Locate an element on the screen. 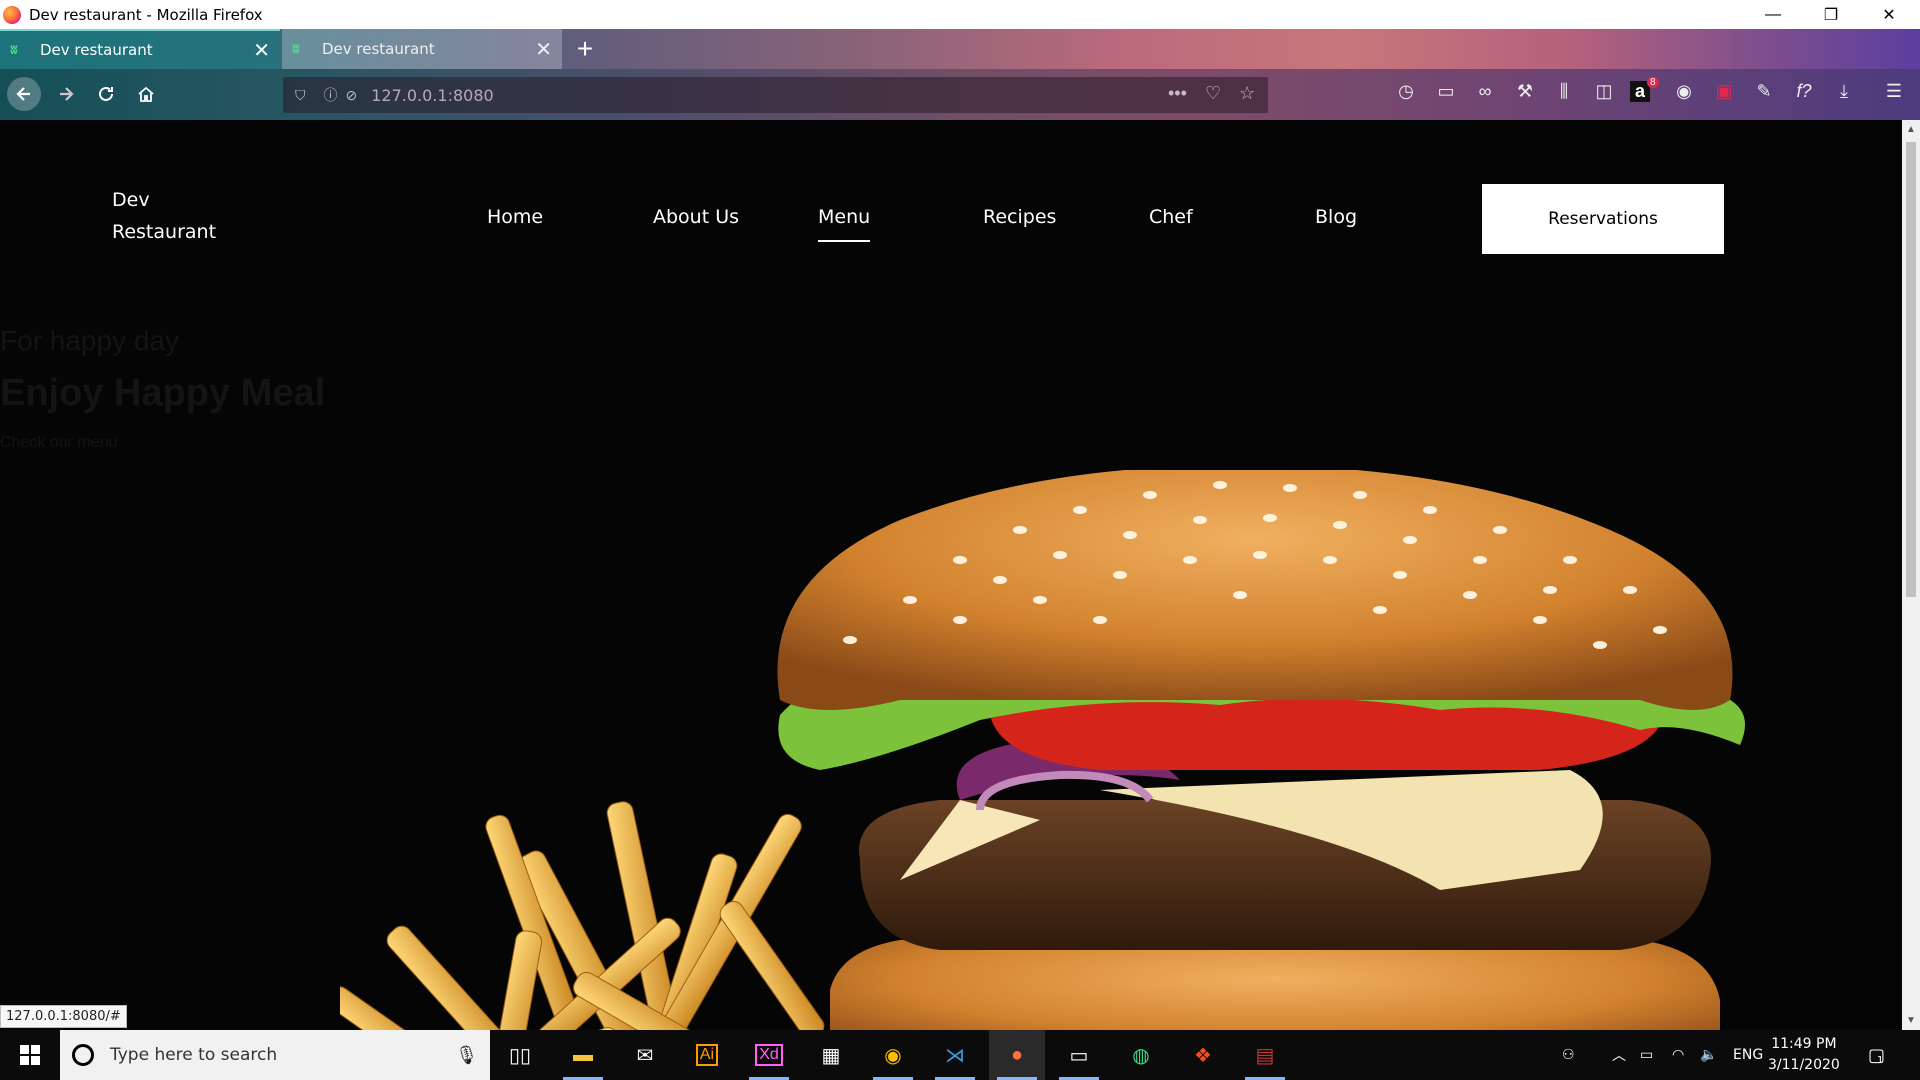  battery-icon: ▭ is located at coordinates (1646, 1055).